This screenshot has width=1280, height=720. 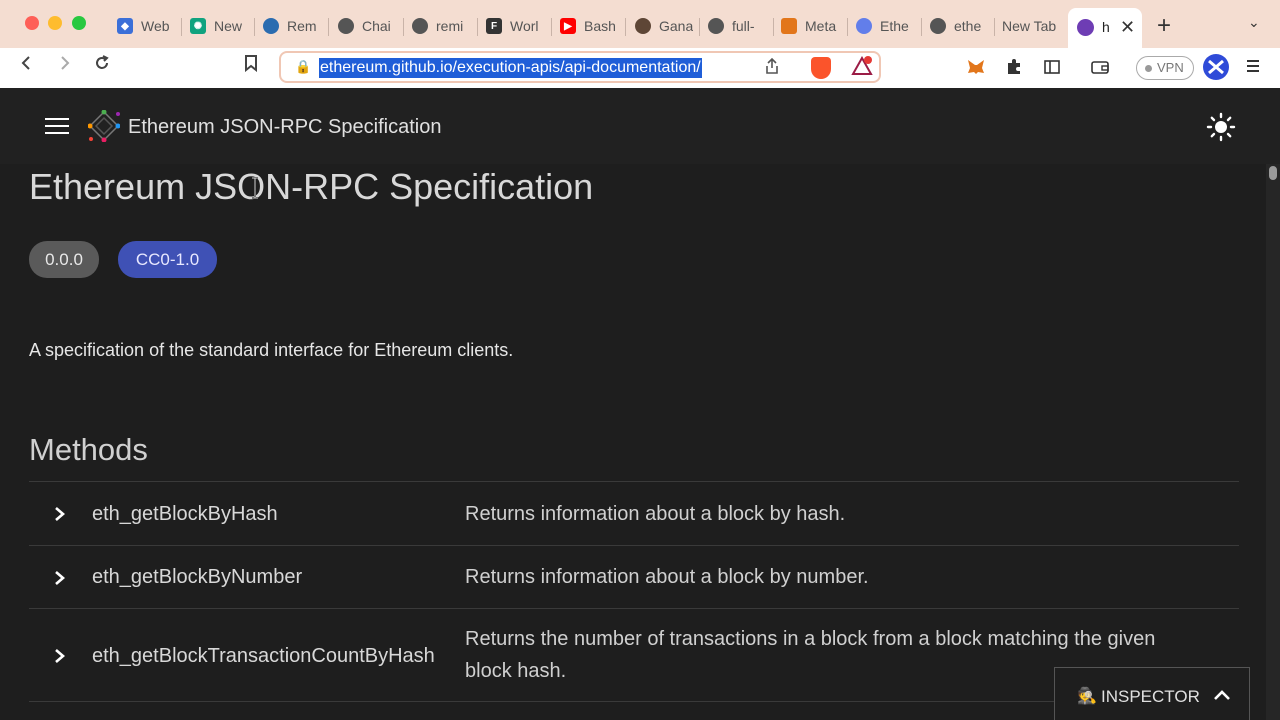 I want to click on profile-avatar, so click(x=1216, y=69).